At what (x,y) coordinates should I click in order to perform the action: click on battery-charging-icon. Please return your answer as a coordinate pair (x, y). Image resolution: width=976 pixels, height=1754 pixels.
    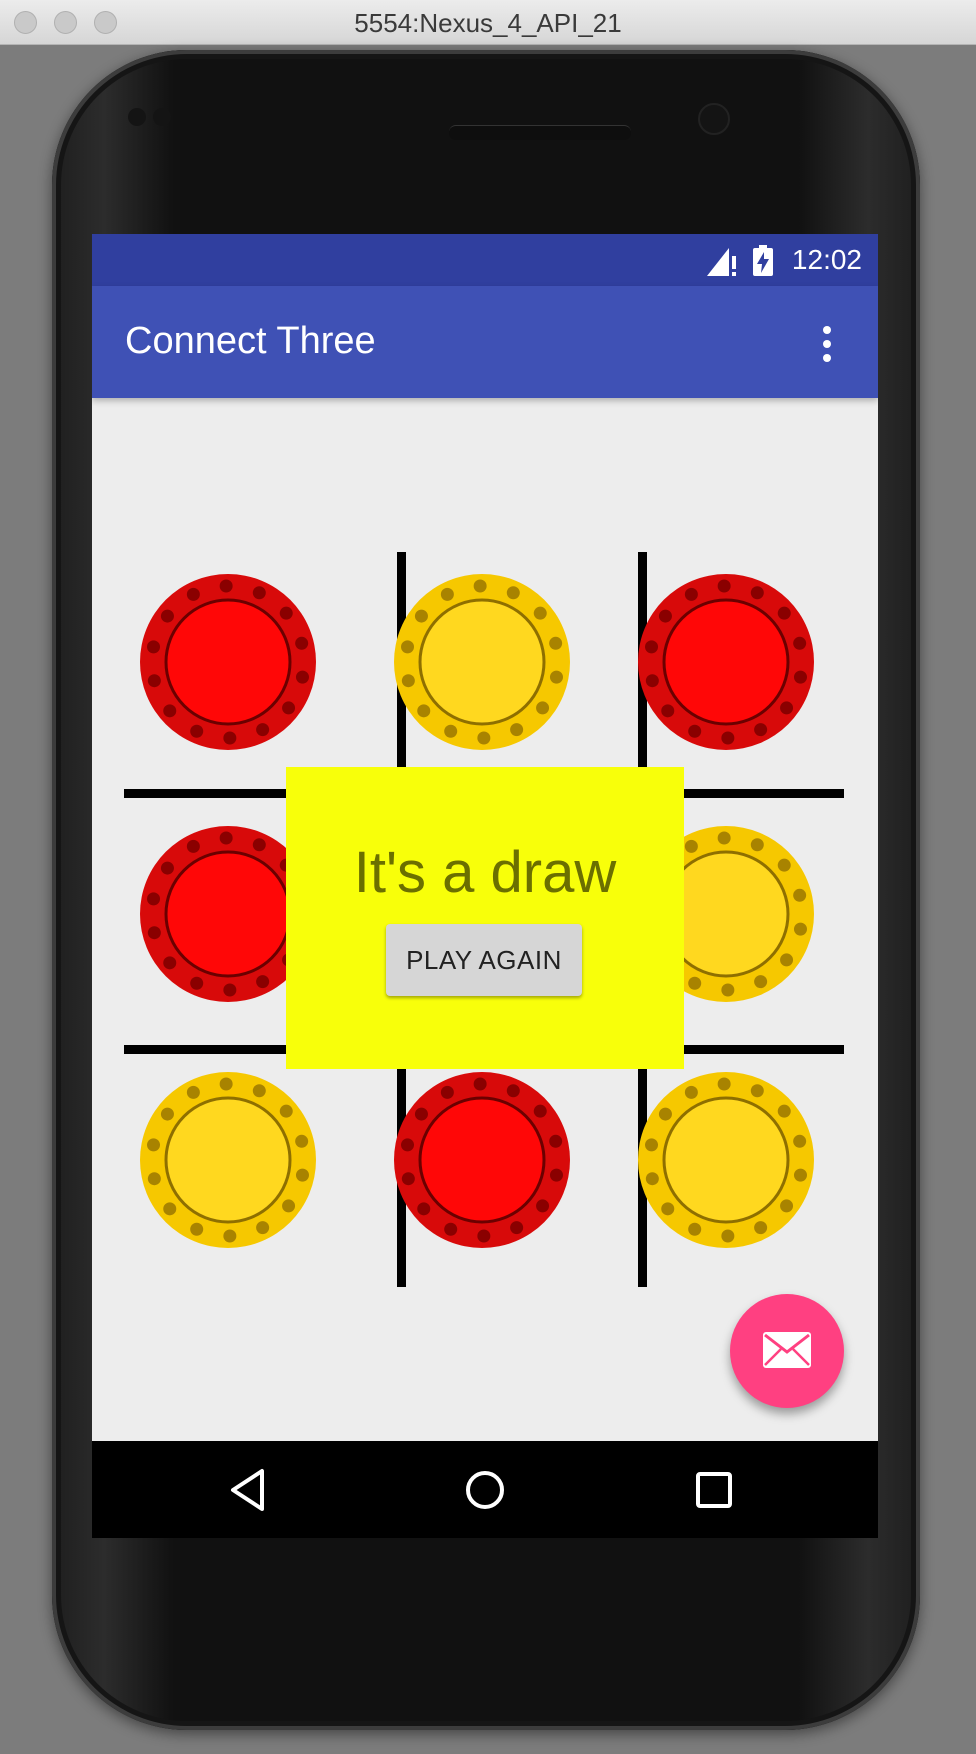
    Looking at the image, I should click on (763, 260).